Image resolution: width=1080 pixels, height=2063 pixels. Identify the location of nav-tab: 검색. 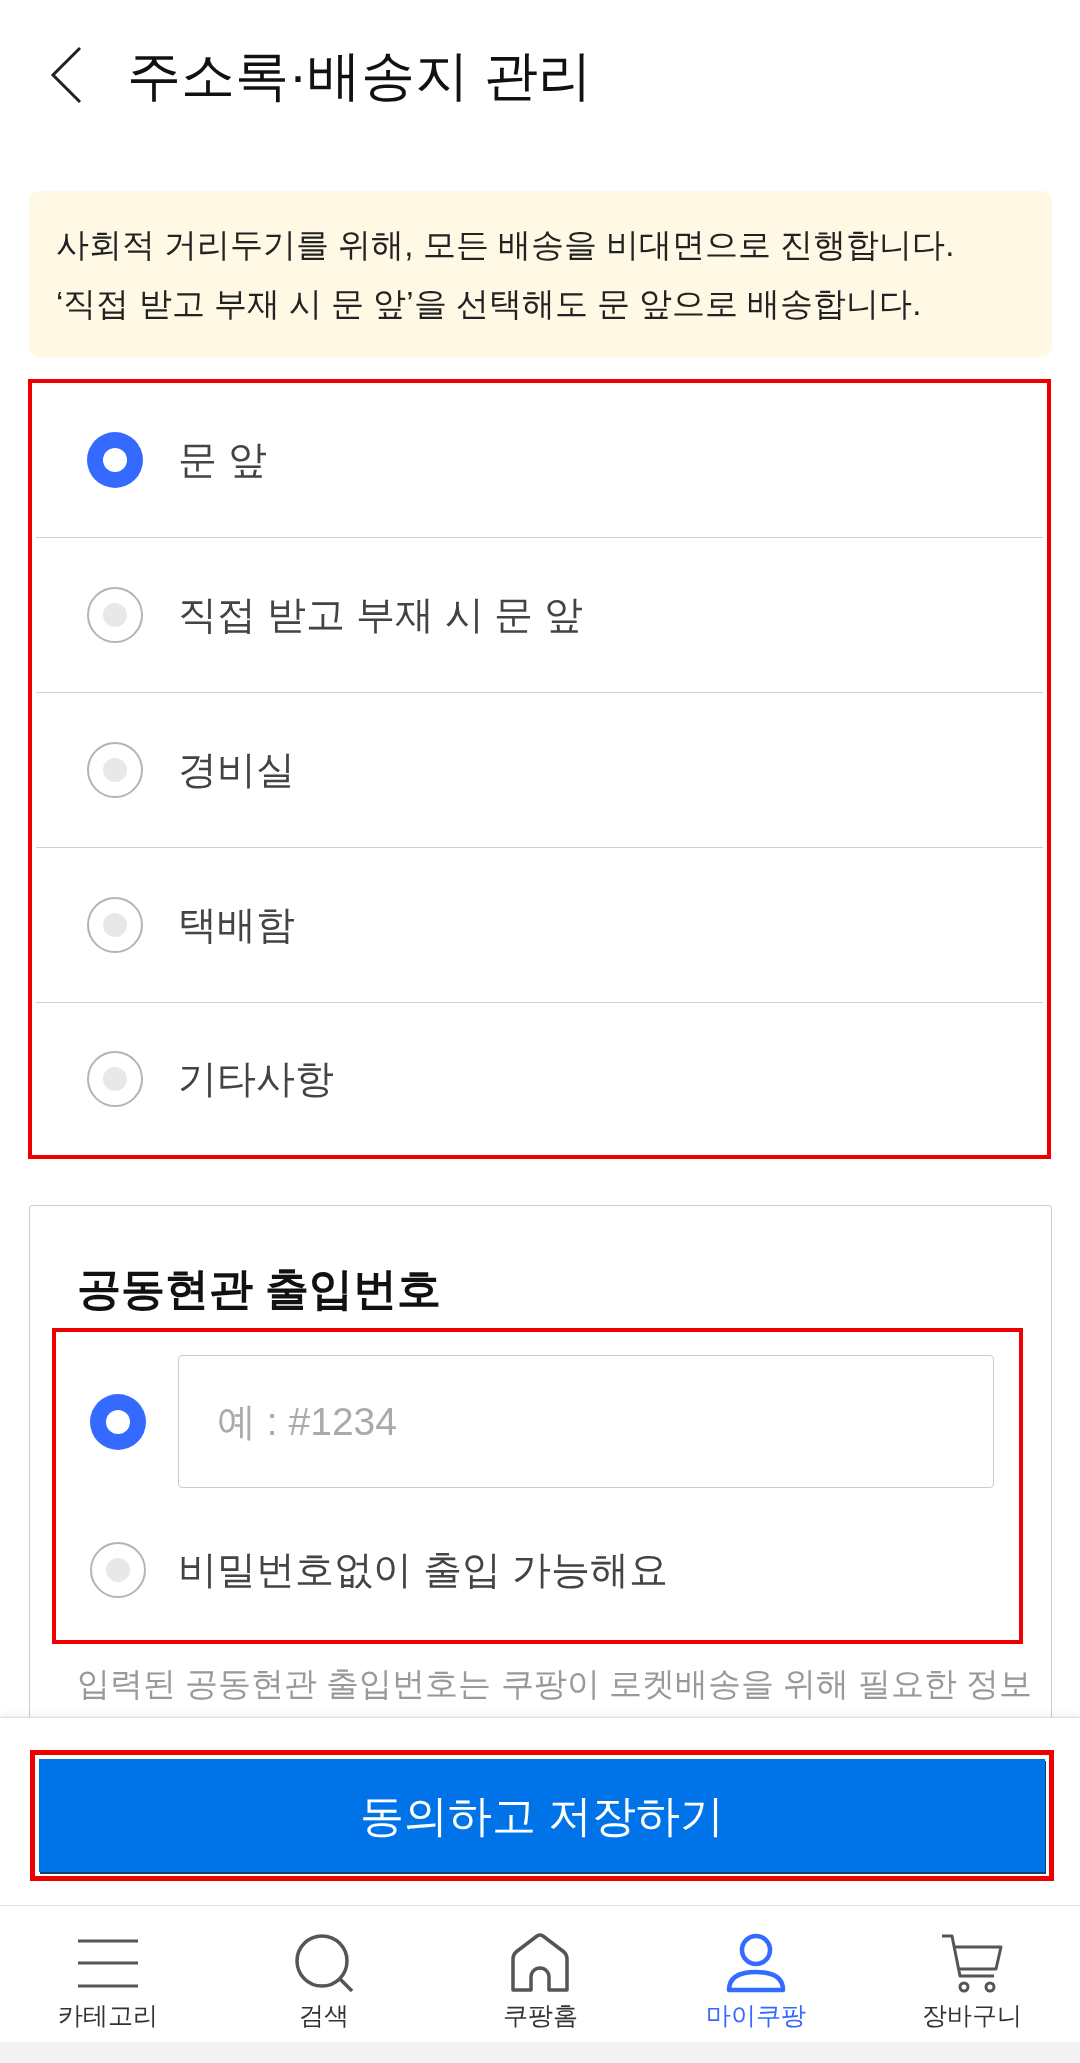
(324, 1974).